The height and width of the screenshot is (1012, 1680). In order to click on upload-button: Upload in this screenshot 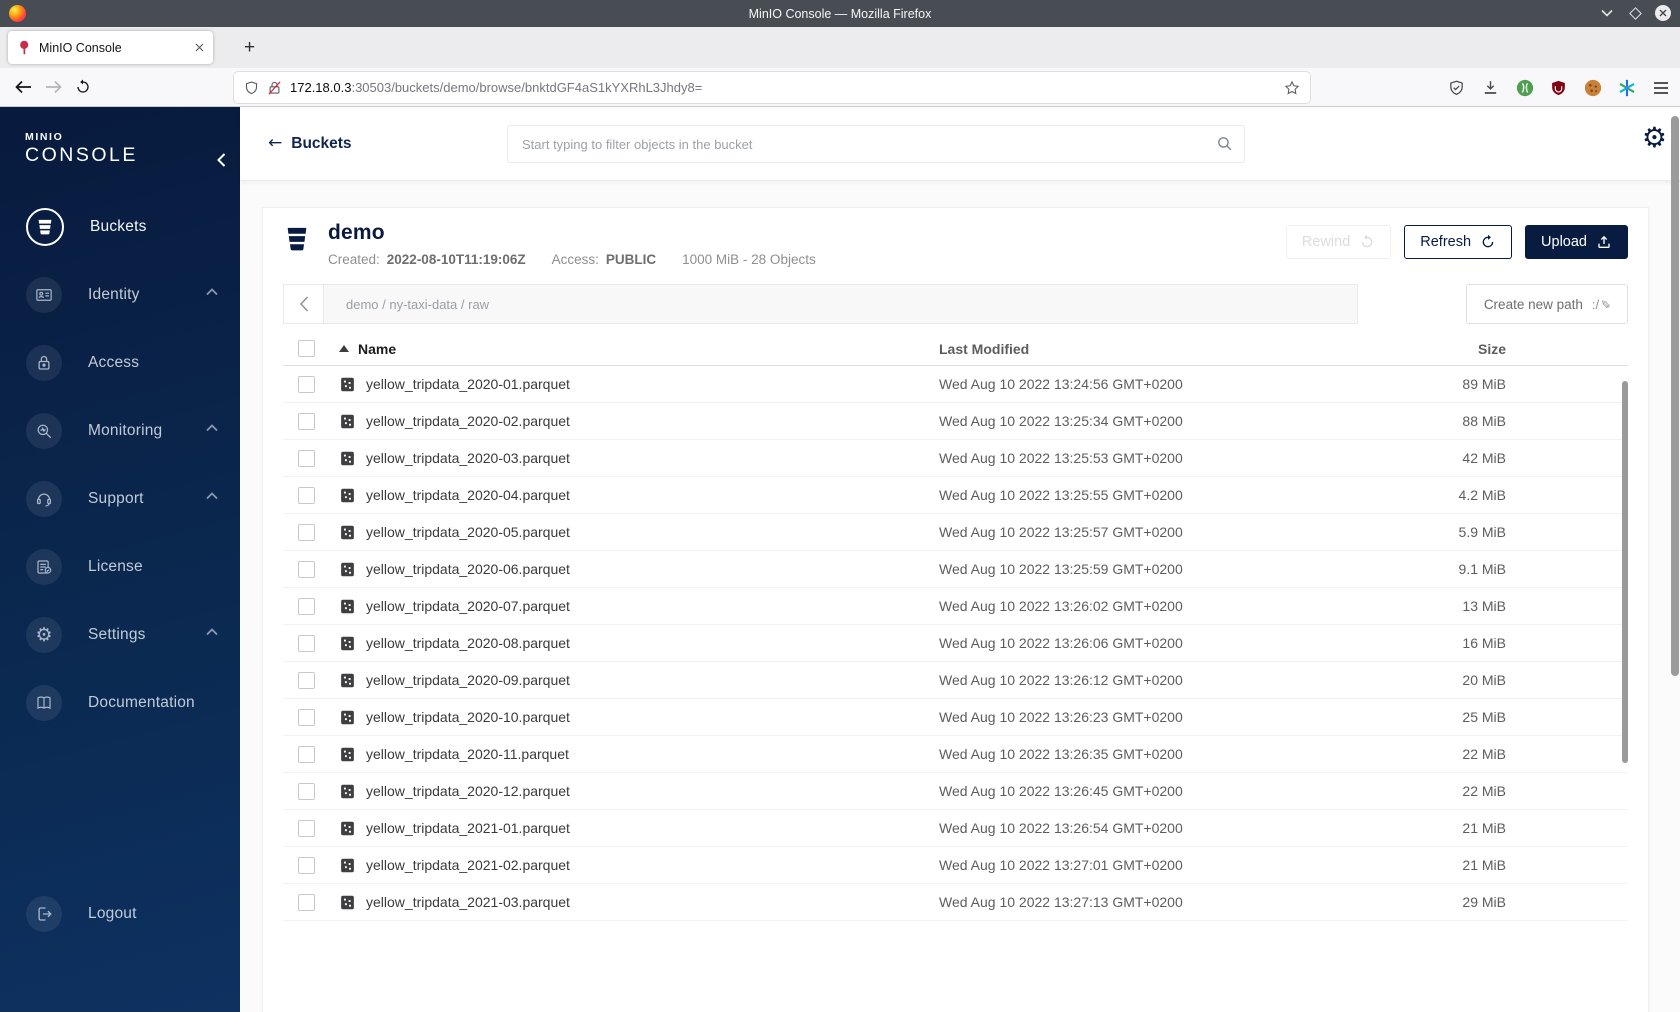, I will do `click(1576, 242)`.